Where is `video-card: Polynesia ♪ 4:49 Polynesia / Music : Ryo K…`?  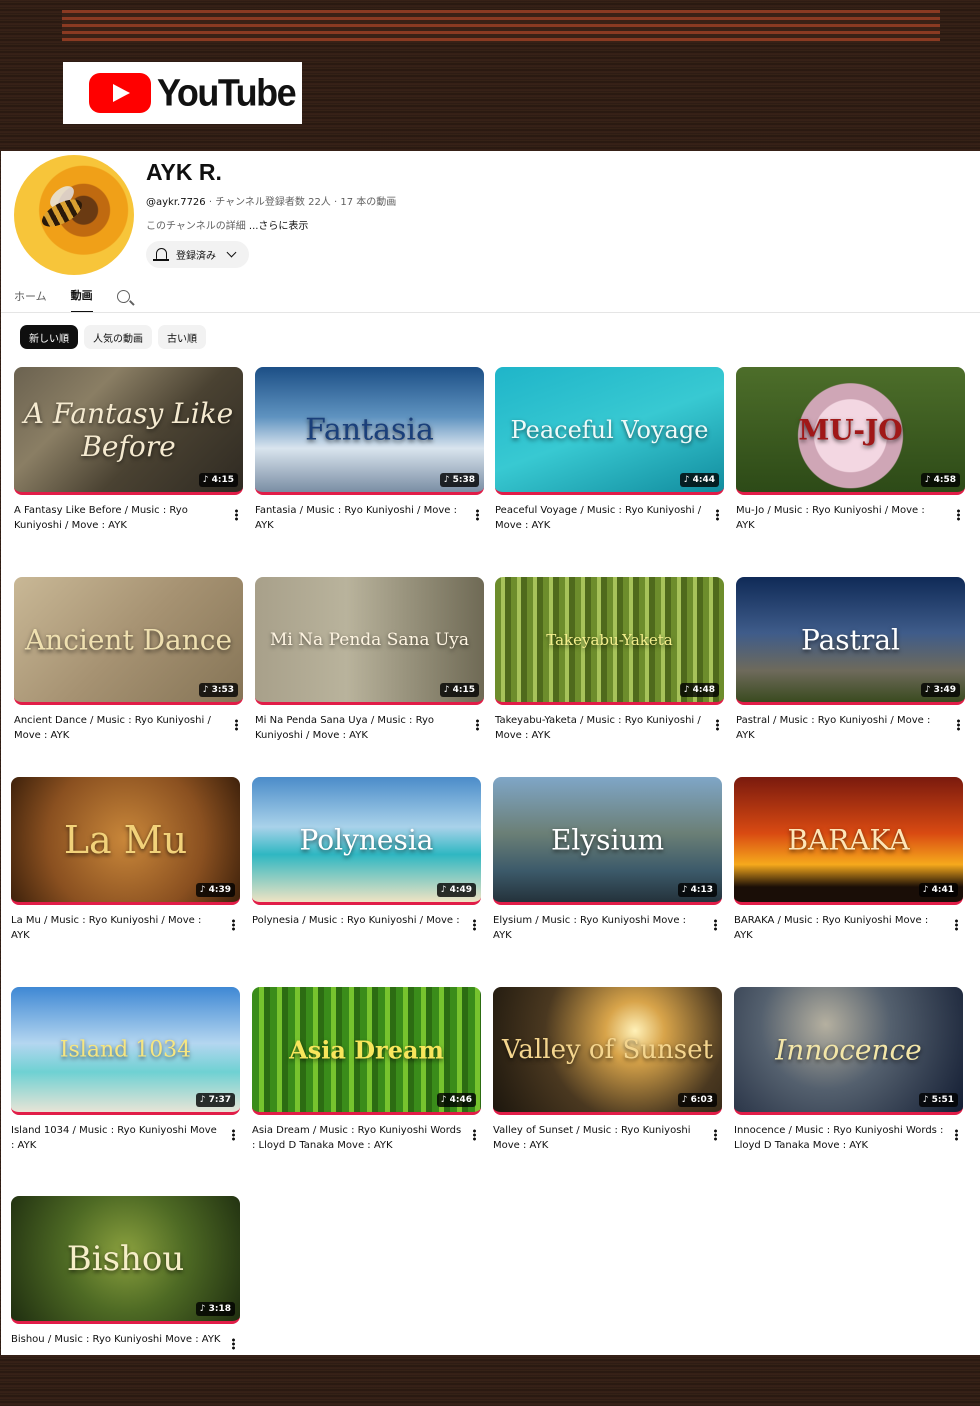 video-card: Polynesia ♪ 4:49 Polynesia / Music : Ryo K… is located at coordinates (366, 854).